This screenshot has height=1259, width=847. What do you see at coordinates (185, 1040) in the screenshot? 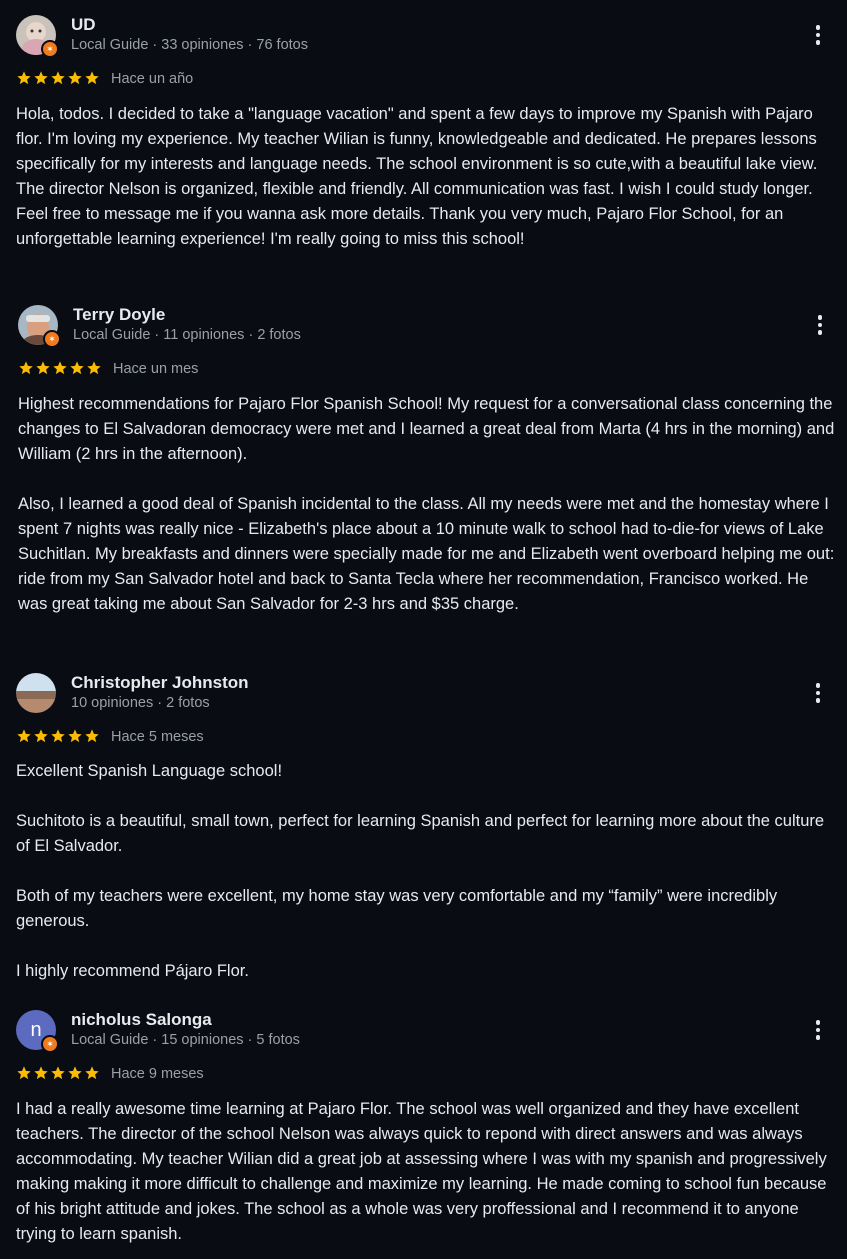
I see `reviewer-meta: Local Guide · 15 opiniones · 5 fotos` at bounding box center [185, 1040].